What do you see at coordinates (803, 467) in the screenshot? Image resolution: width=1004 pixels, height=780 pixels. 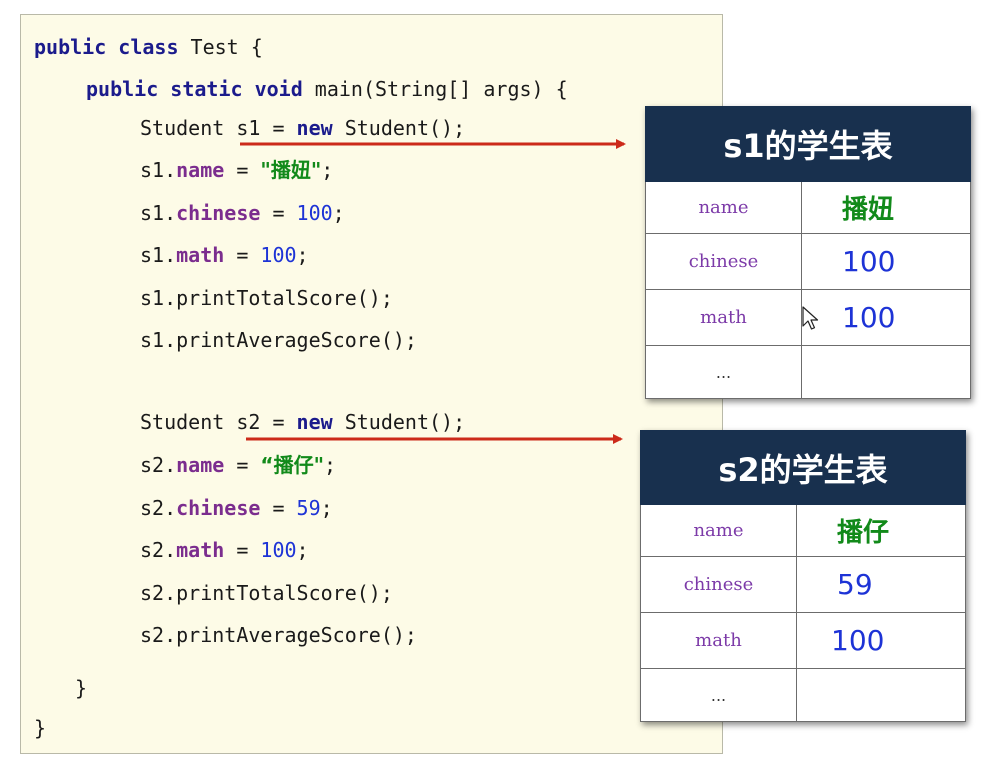 I see `table-title: s2的学生表` at bounding box center [803, 467].